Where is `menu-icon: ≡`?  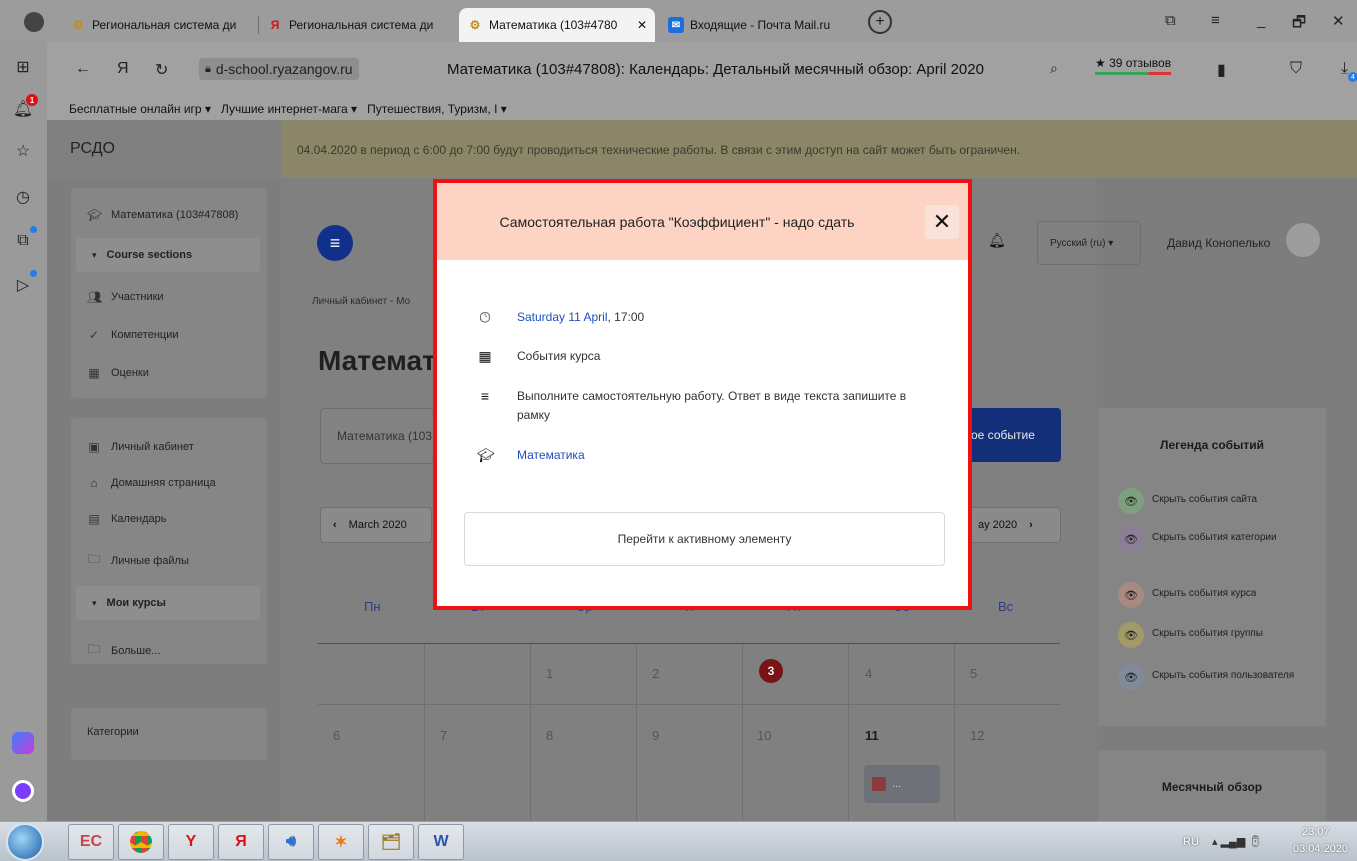 menu-icon: ≡ is located at coordinates (1215, 20).